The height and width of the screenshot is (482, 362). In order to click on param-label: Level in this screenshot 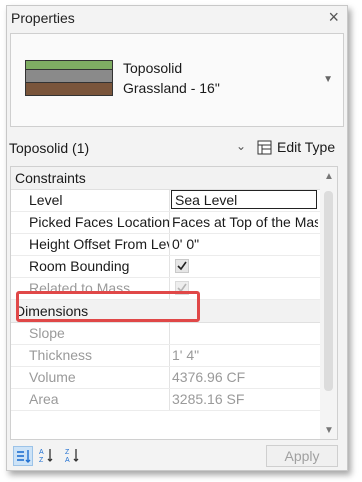, I will do `click(46, 200)`.